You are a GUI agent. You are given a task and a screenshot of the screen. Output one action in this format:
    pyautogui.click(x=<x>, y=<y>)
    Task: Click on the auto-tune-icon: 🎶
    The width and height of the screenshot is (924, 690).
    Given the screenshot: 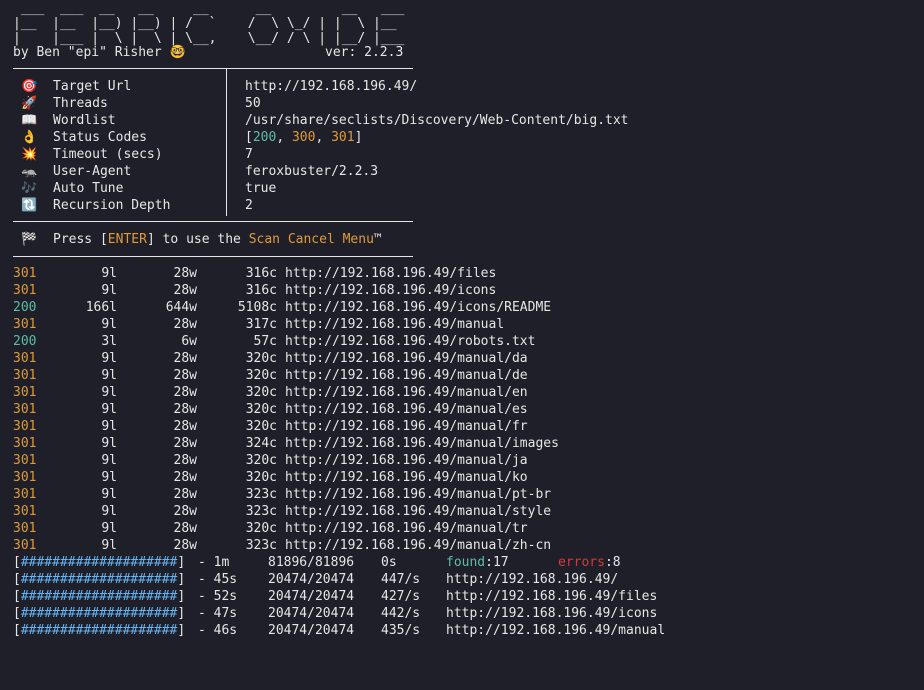 What is the action you would take?
    pyautogui.click(x=29, y=188)
    